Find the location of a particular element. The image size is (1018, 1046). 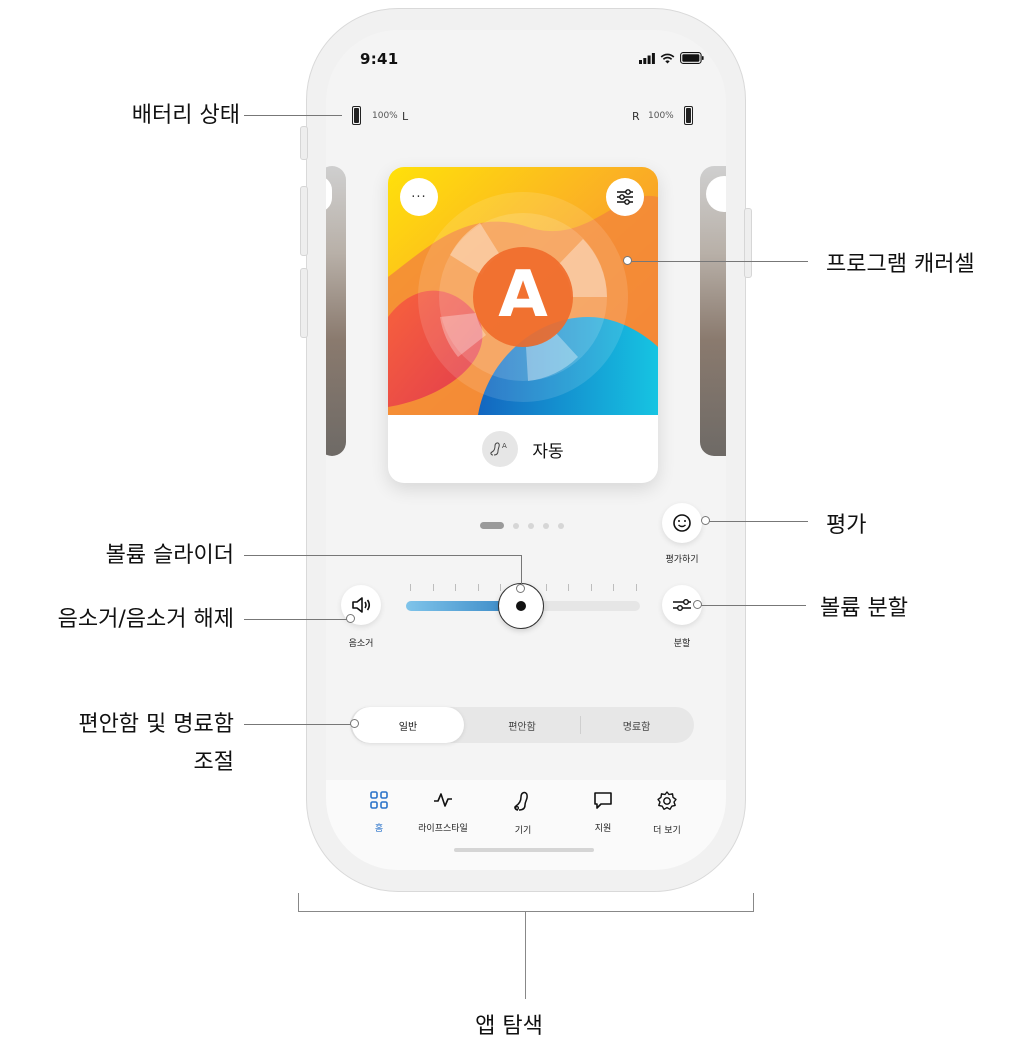

activity-icon is located at coordinates (443, 800).